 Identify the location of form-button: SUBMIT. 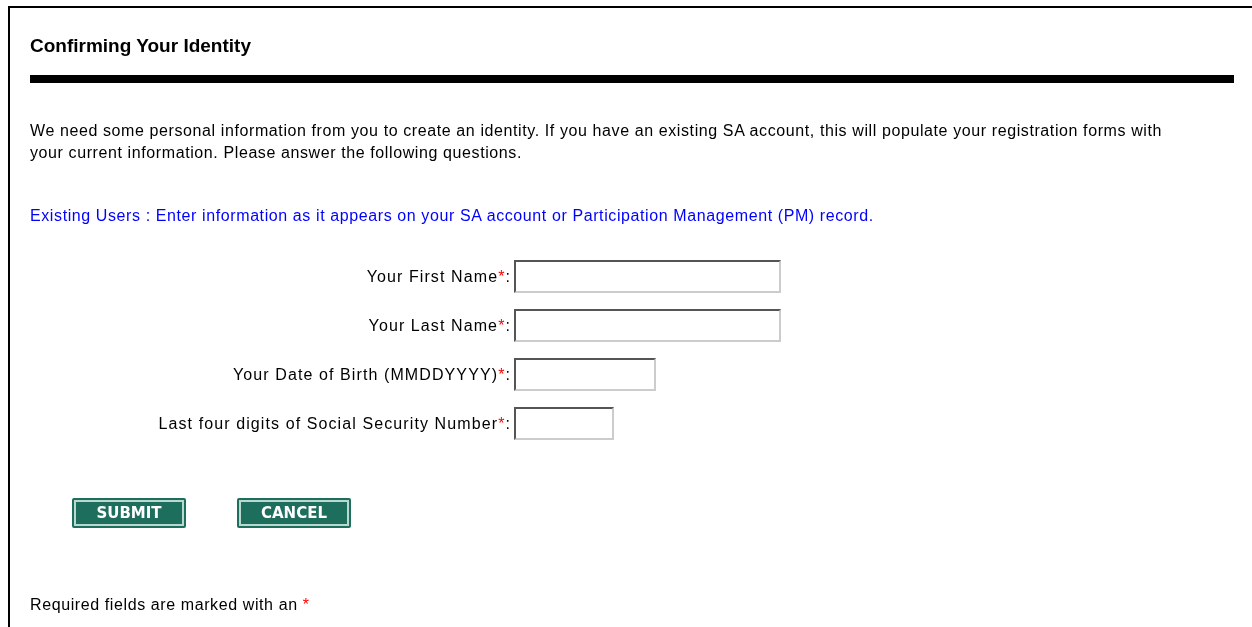
(129, 513).